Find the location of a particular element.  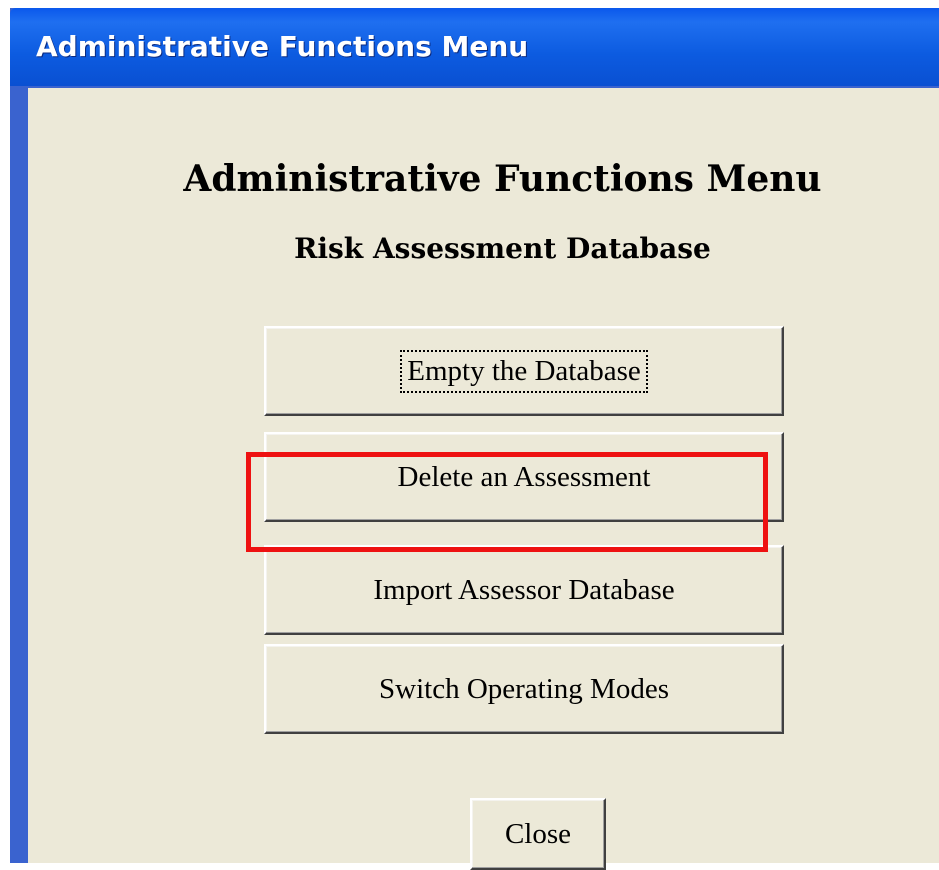

switch-operating-modes-label: Switch Operating Modes is located at coordinates (524, 688).